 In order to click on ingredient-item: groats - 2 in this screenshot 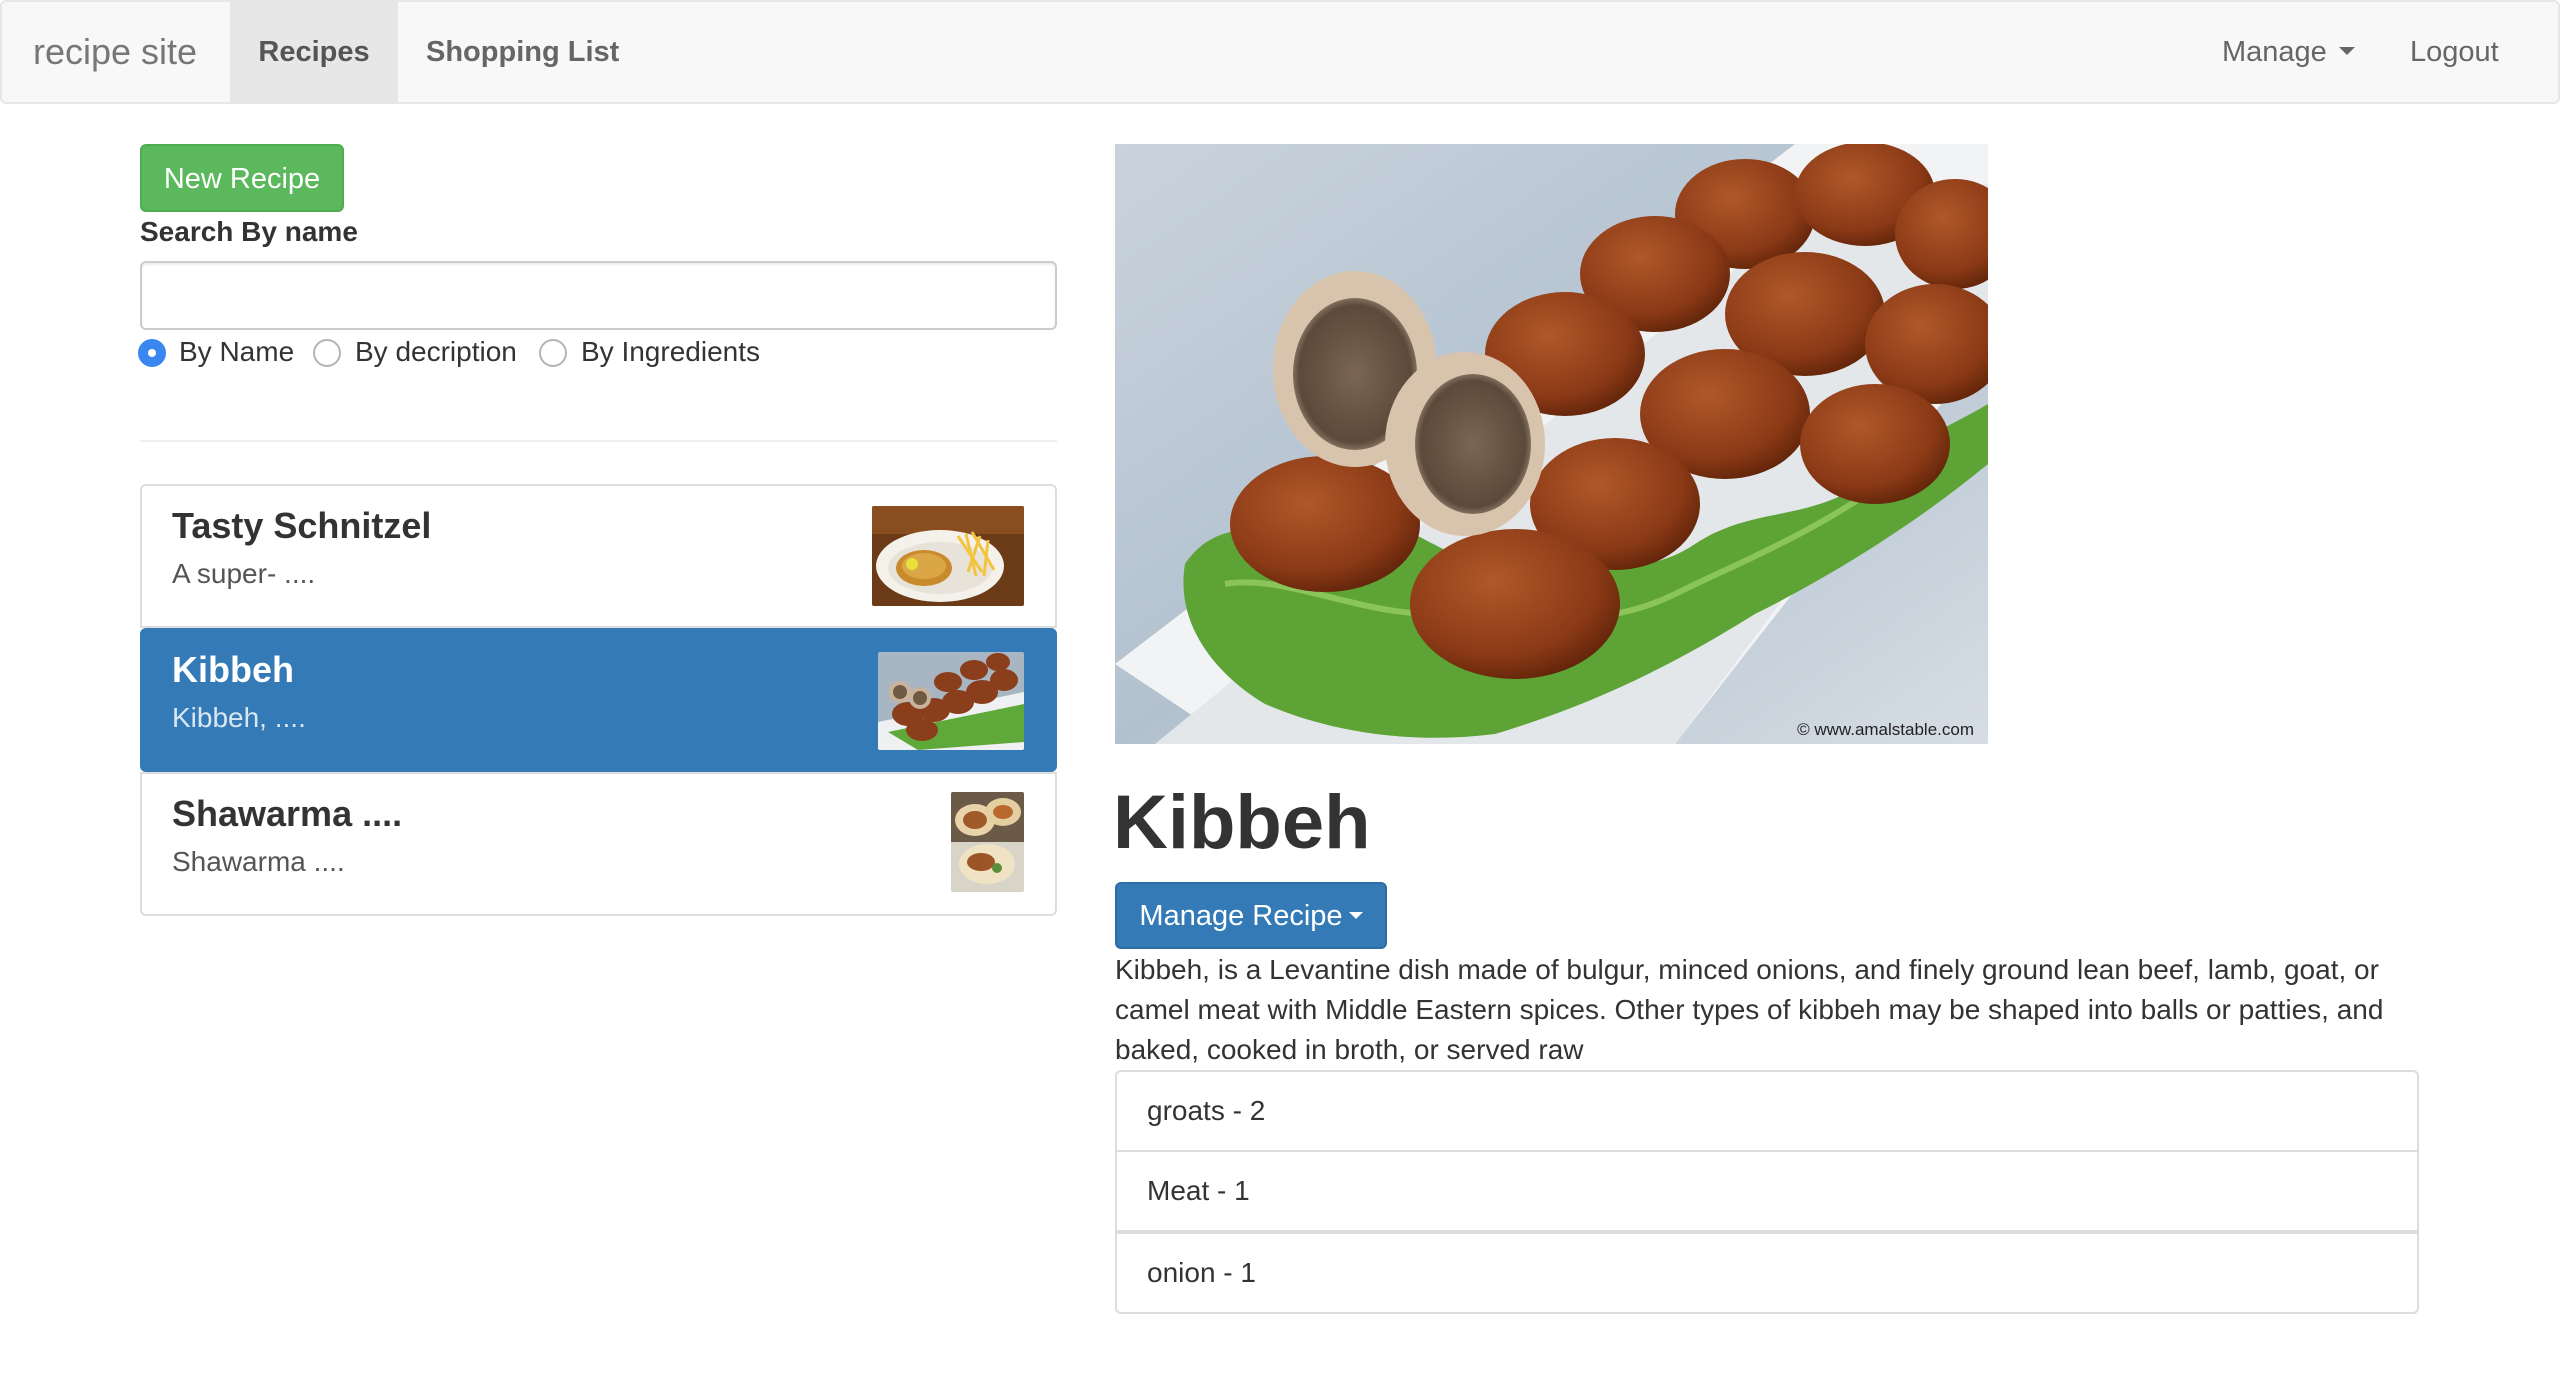, I will do `click(1767, 1111)`.